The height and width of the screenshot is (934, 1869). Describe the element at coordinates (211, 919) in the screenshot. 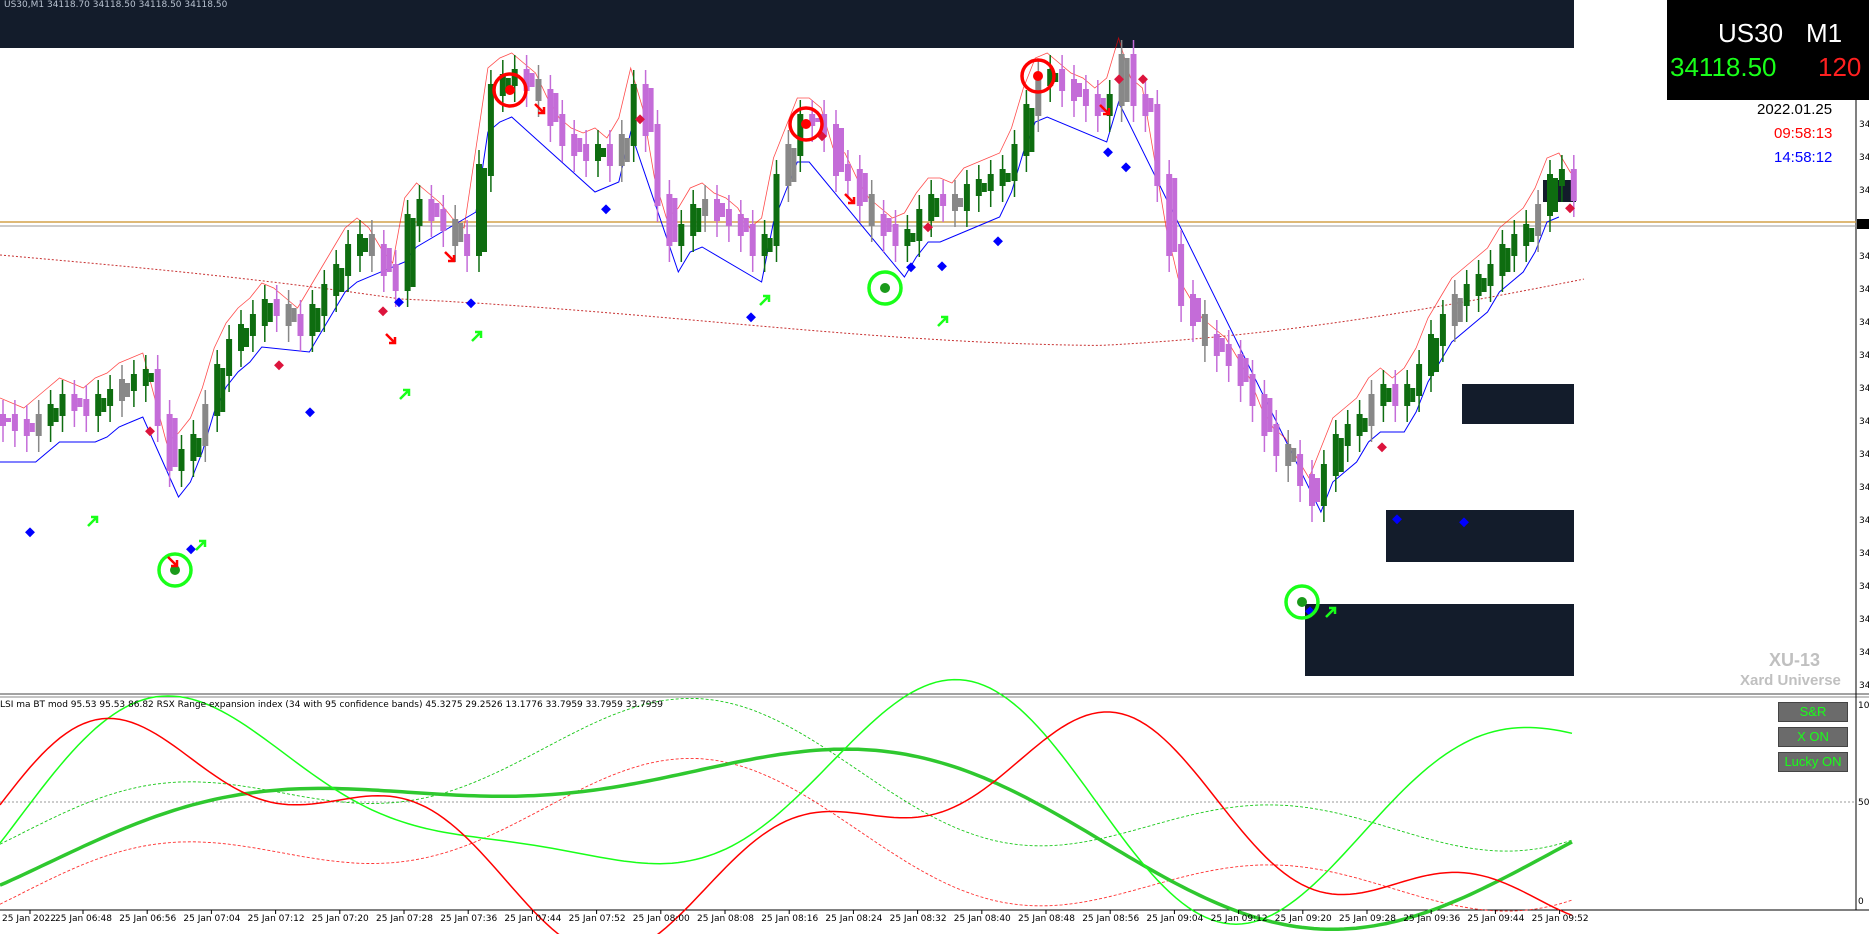

I see `time-tick-label: 25 Jan 07:04` at that location.